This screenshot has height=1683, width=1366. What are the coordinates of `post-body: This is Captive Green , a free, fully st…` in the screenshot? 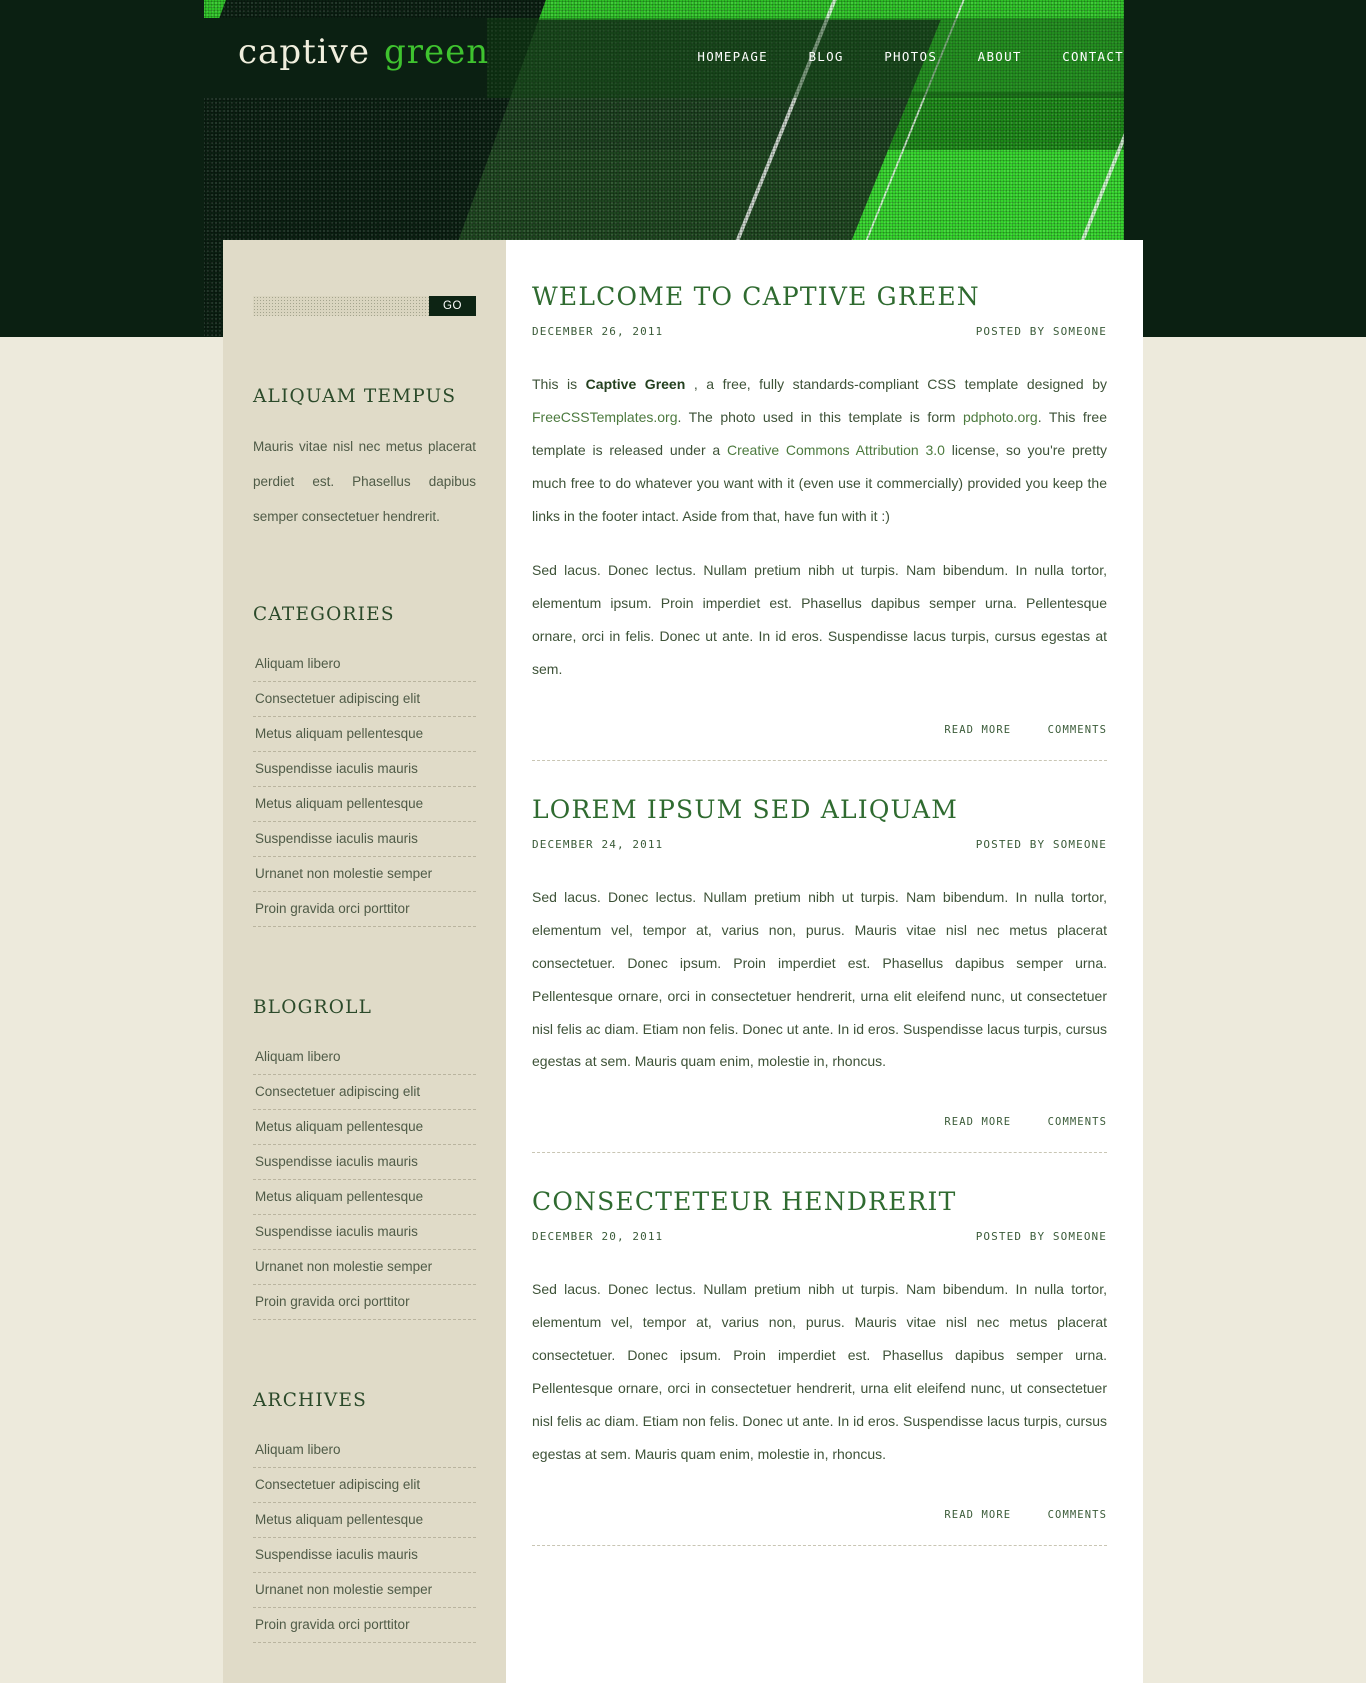 It's located at (819, 527).